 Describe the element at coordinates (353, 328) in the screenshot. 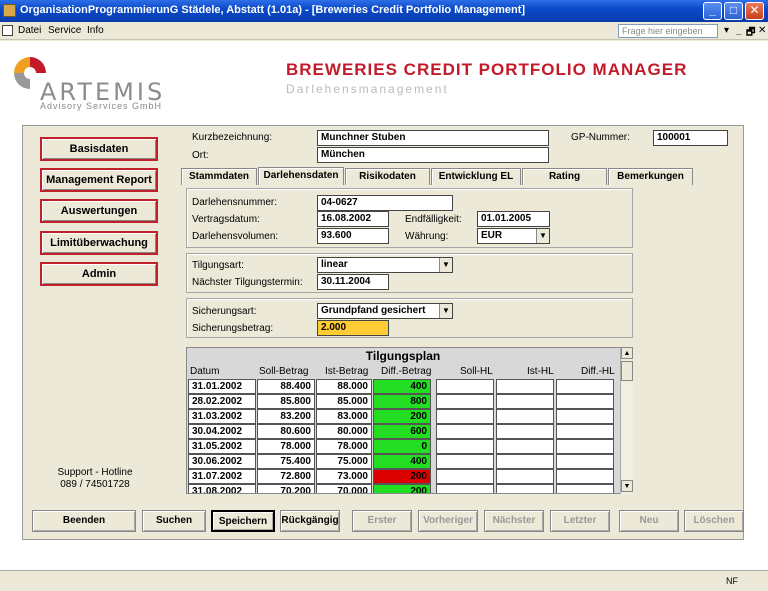

I see `sicherungsbetrag-field: 2.000` at that location.